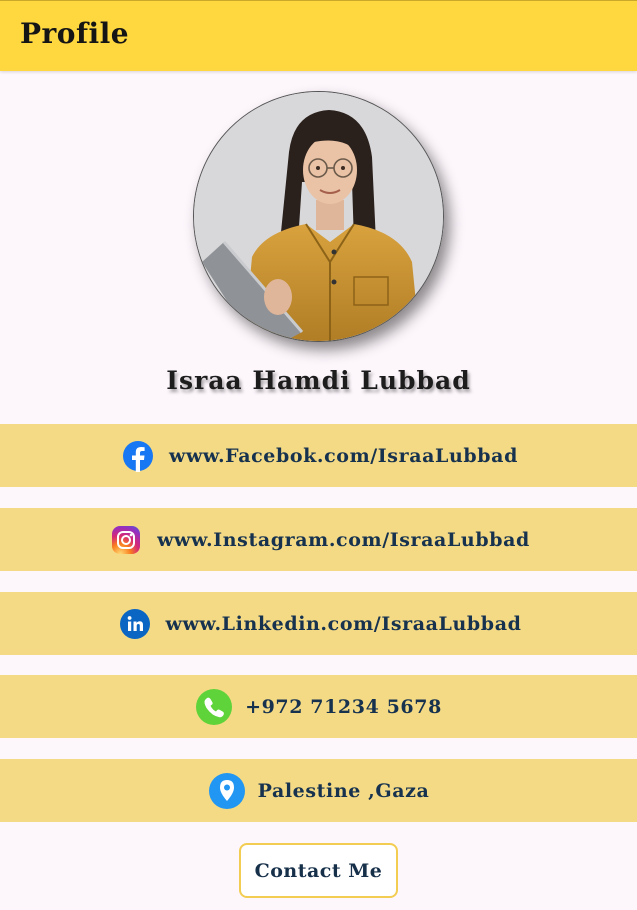 Image resolution: width=637 pixels, height=910 pixels. Describe the element at coordinates (318, 380) in the screenshot. I see `profile-name: Israa Hamdi Lubbad` at that location.